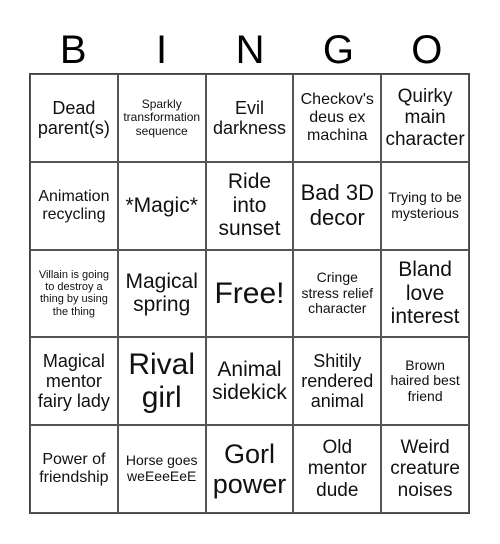 The height and width of the screenshot is (544, 500). Describe the element at coordinates (74, 205) in the screenshot. I see `bingo-cell: Animation recycling` at that location.